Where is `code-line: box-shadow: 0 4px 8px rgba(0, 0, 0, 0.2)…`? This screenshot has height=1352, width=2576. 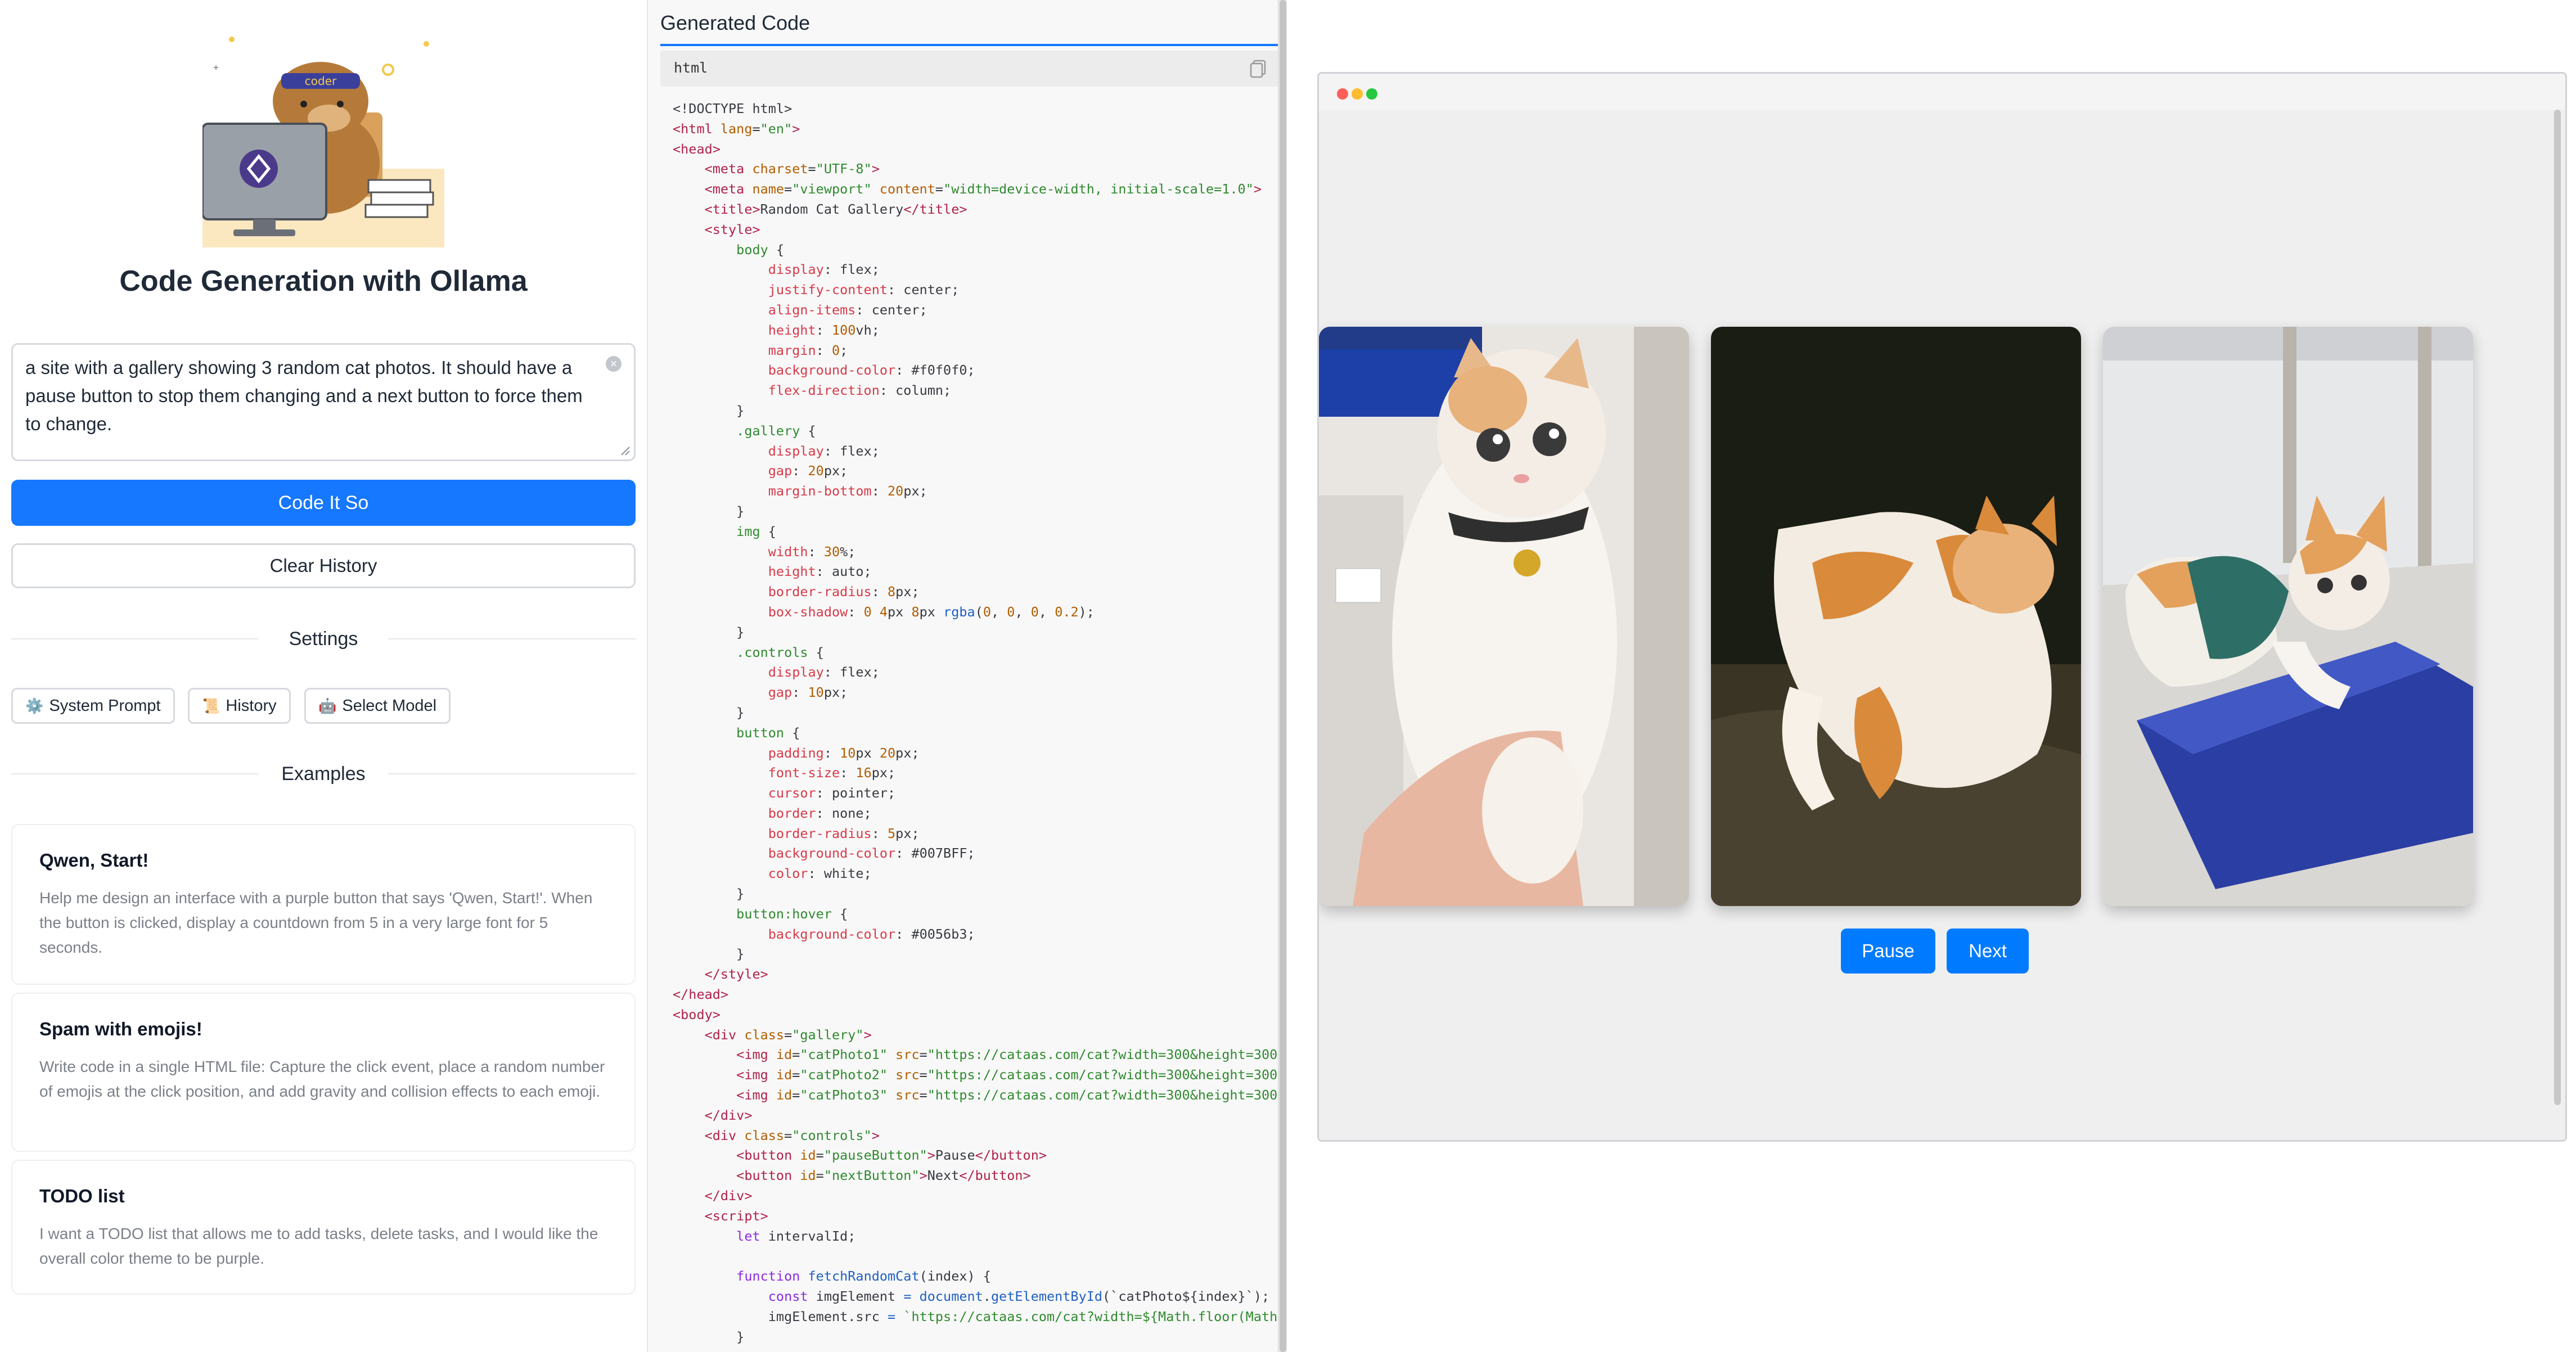 code-line: box-shadow: 0 4px 8px rgba(0, 0, 0, 0.2)… is located at coordinates (978, 612).